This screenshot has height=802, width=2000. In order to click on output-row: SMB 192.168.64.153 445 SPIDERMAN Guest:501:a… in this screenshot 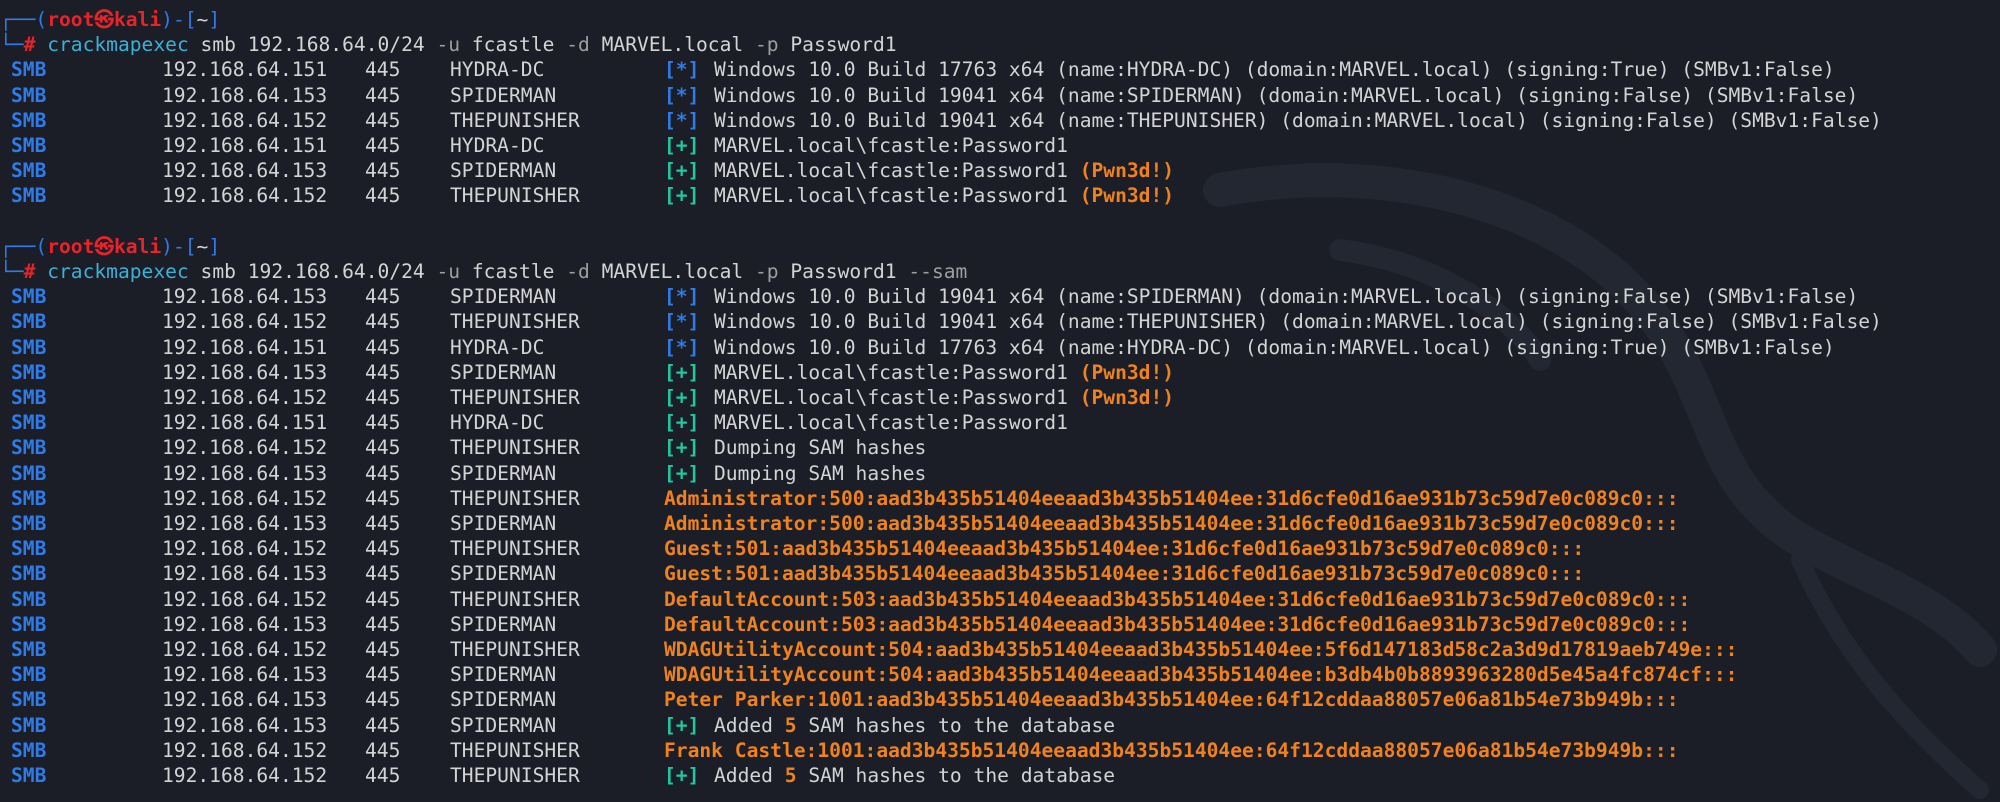, I will do `click(1000, 573)`.